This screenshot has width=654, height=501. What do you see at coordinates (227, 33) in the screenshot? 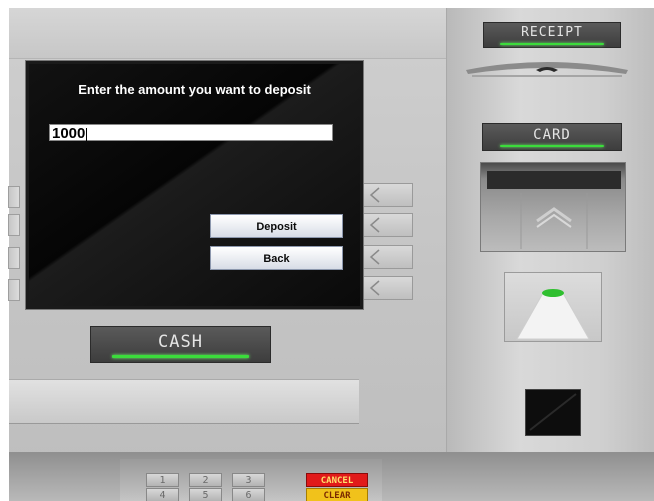
I see `top-band` at bounding box center [227, 33].